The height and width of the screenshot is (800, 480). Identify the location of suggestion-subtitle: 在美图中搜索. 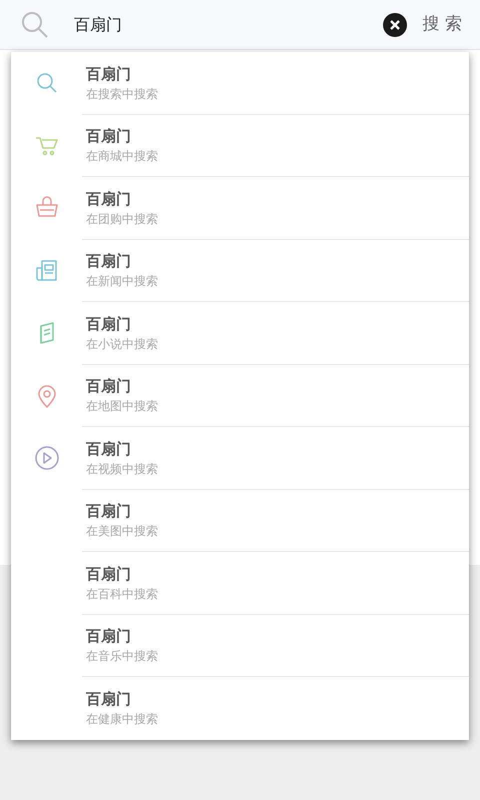
(122, 531).